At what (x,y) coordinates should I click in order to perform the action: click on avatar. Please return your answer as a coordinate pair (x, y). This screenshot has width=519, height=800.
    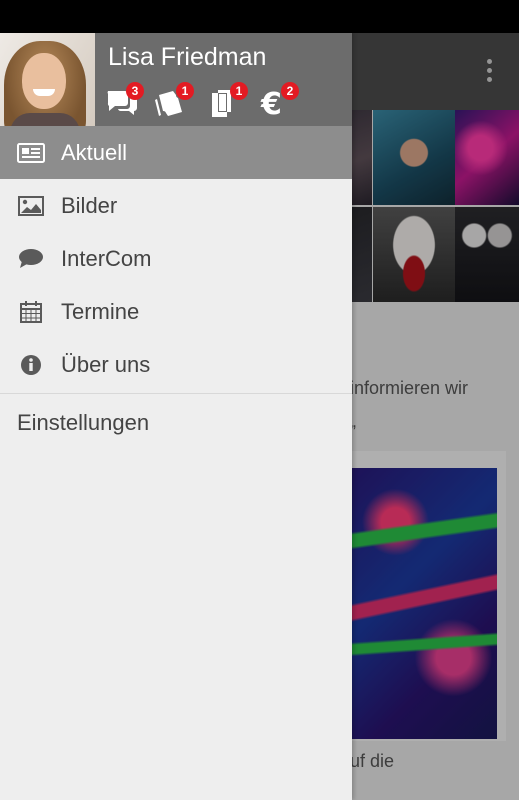
    Looking at the image, I should click on (47, 79).